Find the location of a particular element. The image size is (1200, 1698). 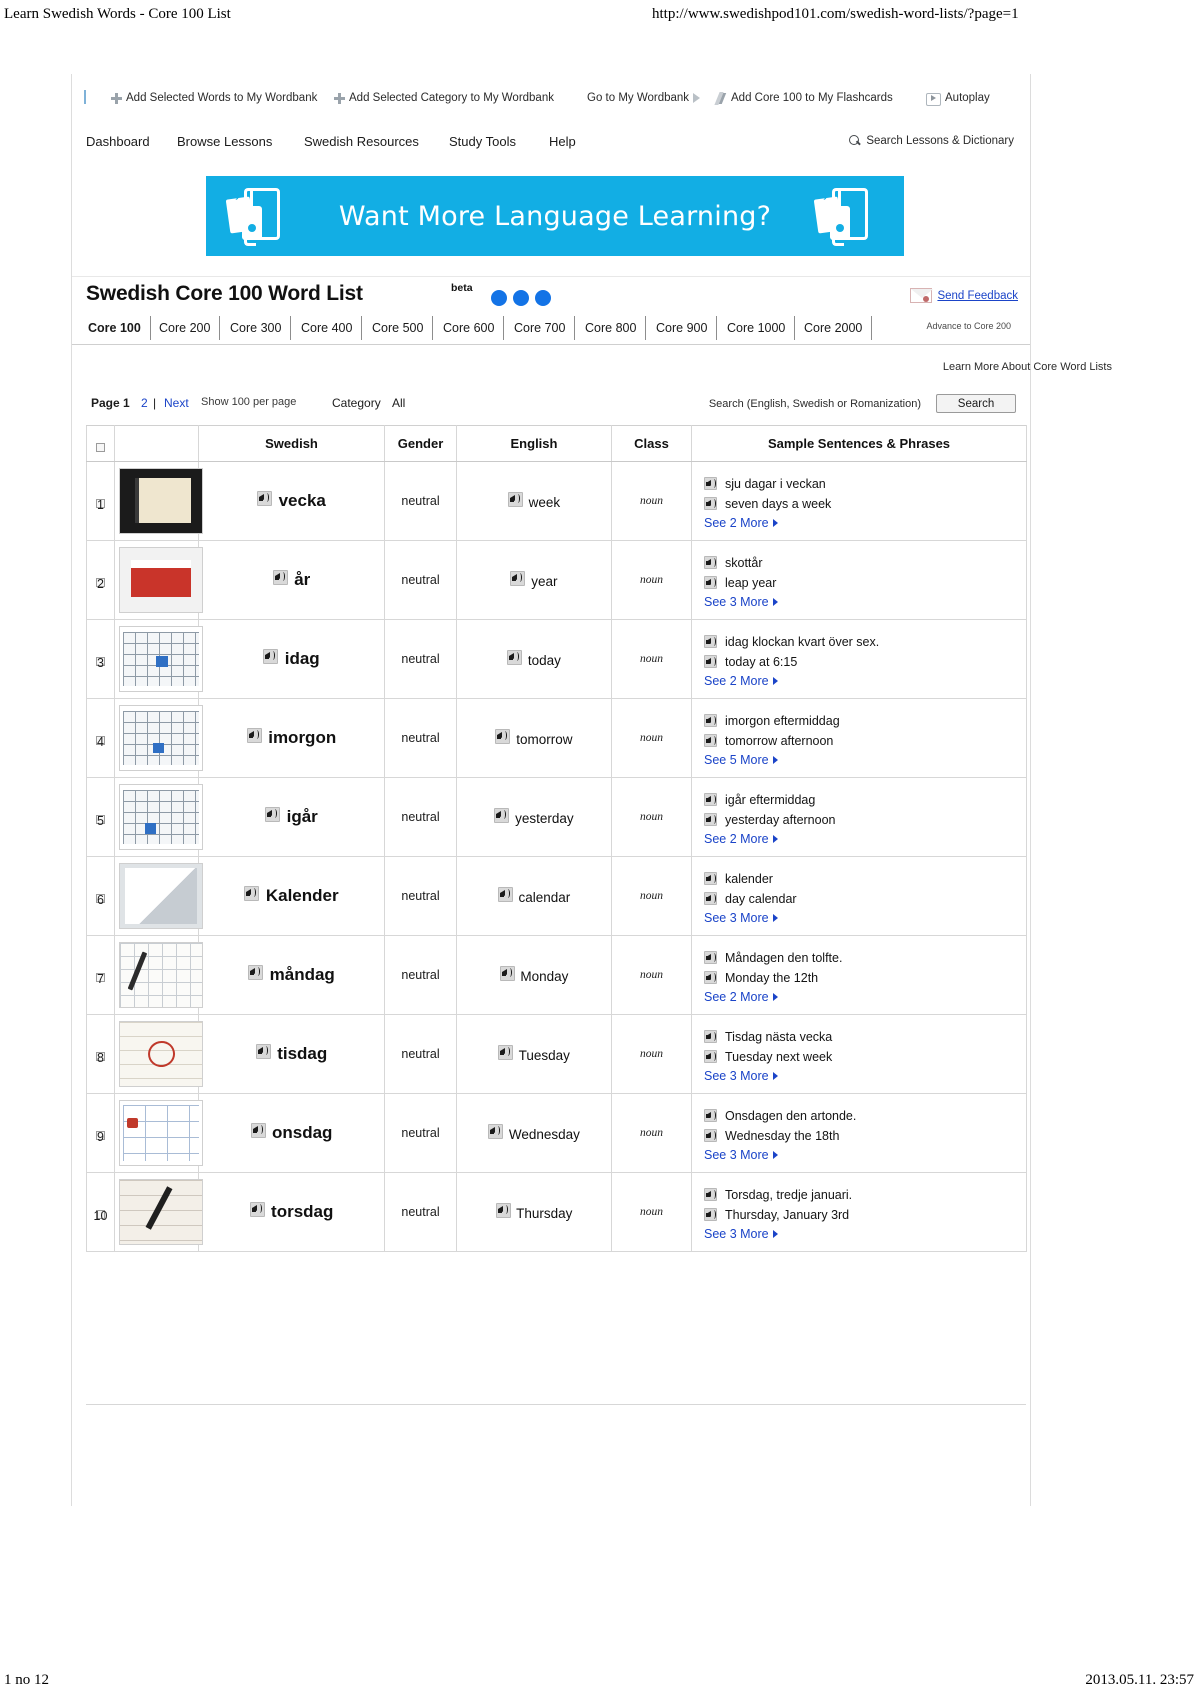

autoplay-button: Autoplay is located at coordinates (958, 98).